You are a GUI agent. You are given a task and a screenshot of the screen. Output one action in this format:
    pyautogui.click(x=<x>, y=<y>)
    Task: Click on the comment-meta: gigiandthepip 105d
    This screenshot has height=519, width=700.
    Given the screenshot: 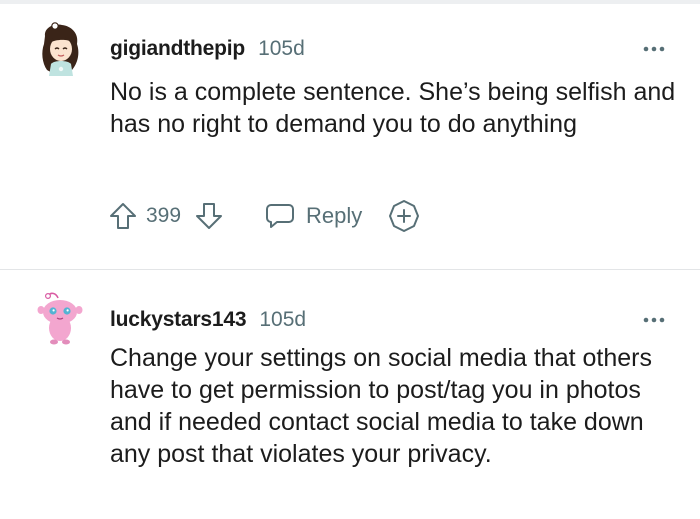 What is the action you would take?
    pyautogui.click(x=207, y=49)
    